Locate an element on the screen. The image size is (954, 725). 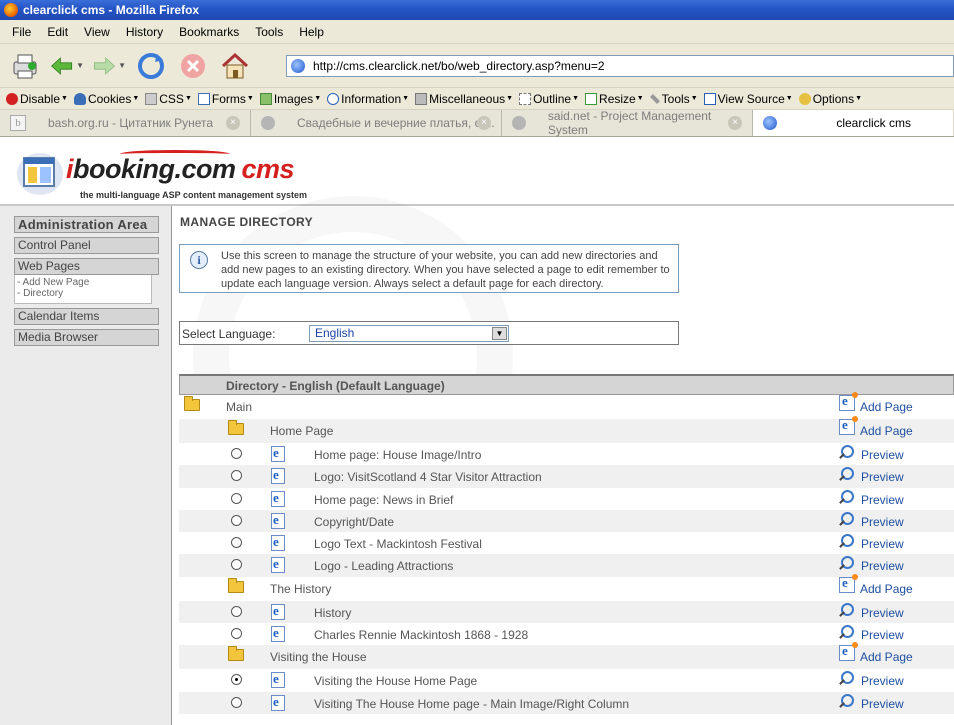
page-name: Home page: News in Brief is located at coordinates (383, 500).